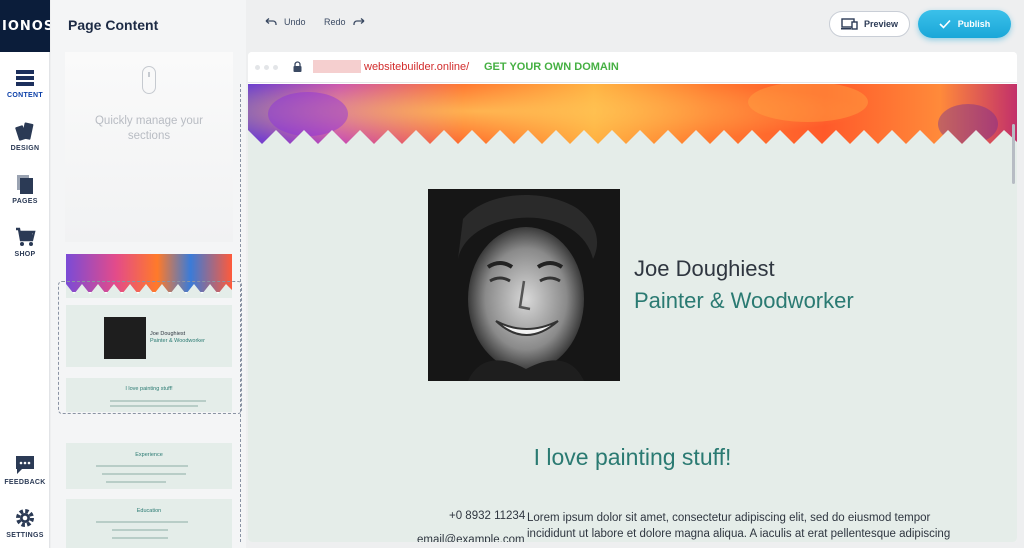  Describe the element at coordinates (487, 516) in the screenshot. I see `contact-phone: +0 8932 11234` at that location.